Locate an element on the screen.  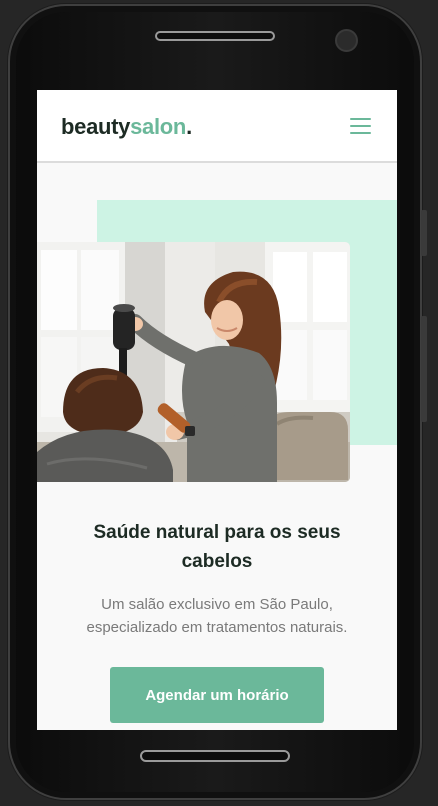
schedule-appointment-button: Agendar um horário is located at coordinates (217, 695).